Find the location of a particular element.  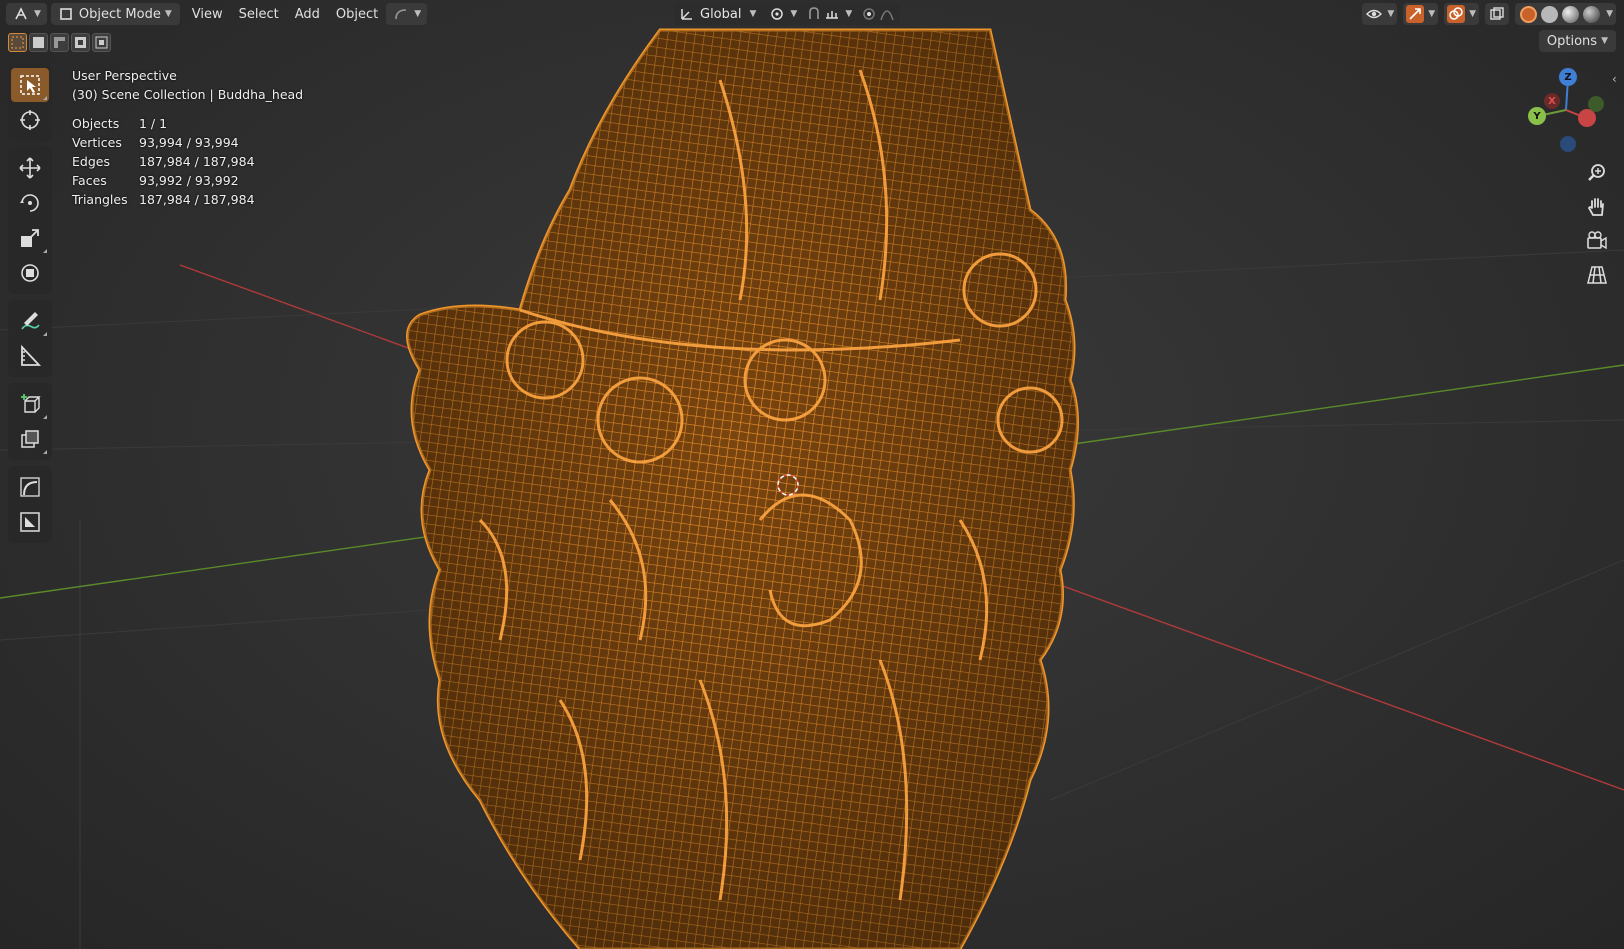

duplicate-tool is located at coordinates (30, 439).